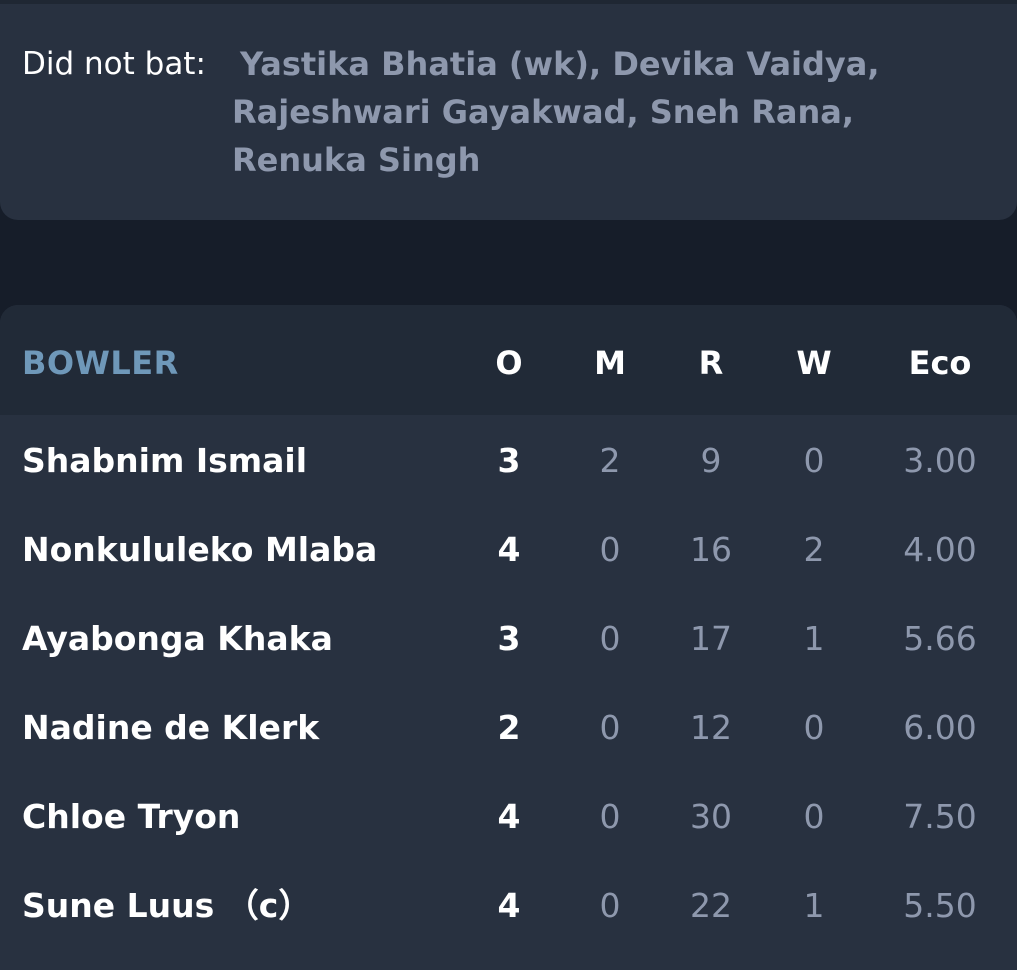 The width and height of the screenshot is (1017, 970). I want to click on bowler-row: Sune Luus （c） 4 0 22 1 5.50, so click(508, 904).